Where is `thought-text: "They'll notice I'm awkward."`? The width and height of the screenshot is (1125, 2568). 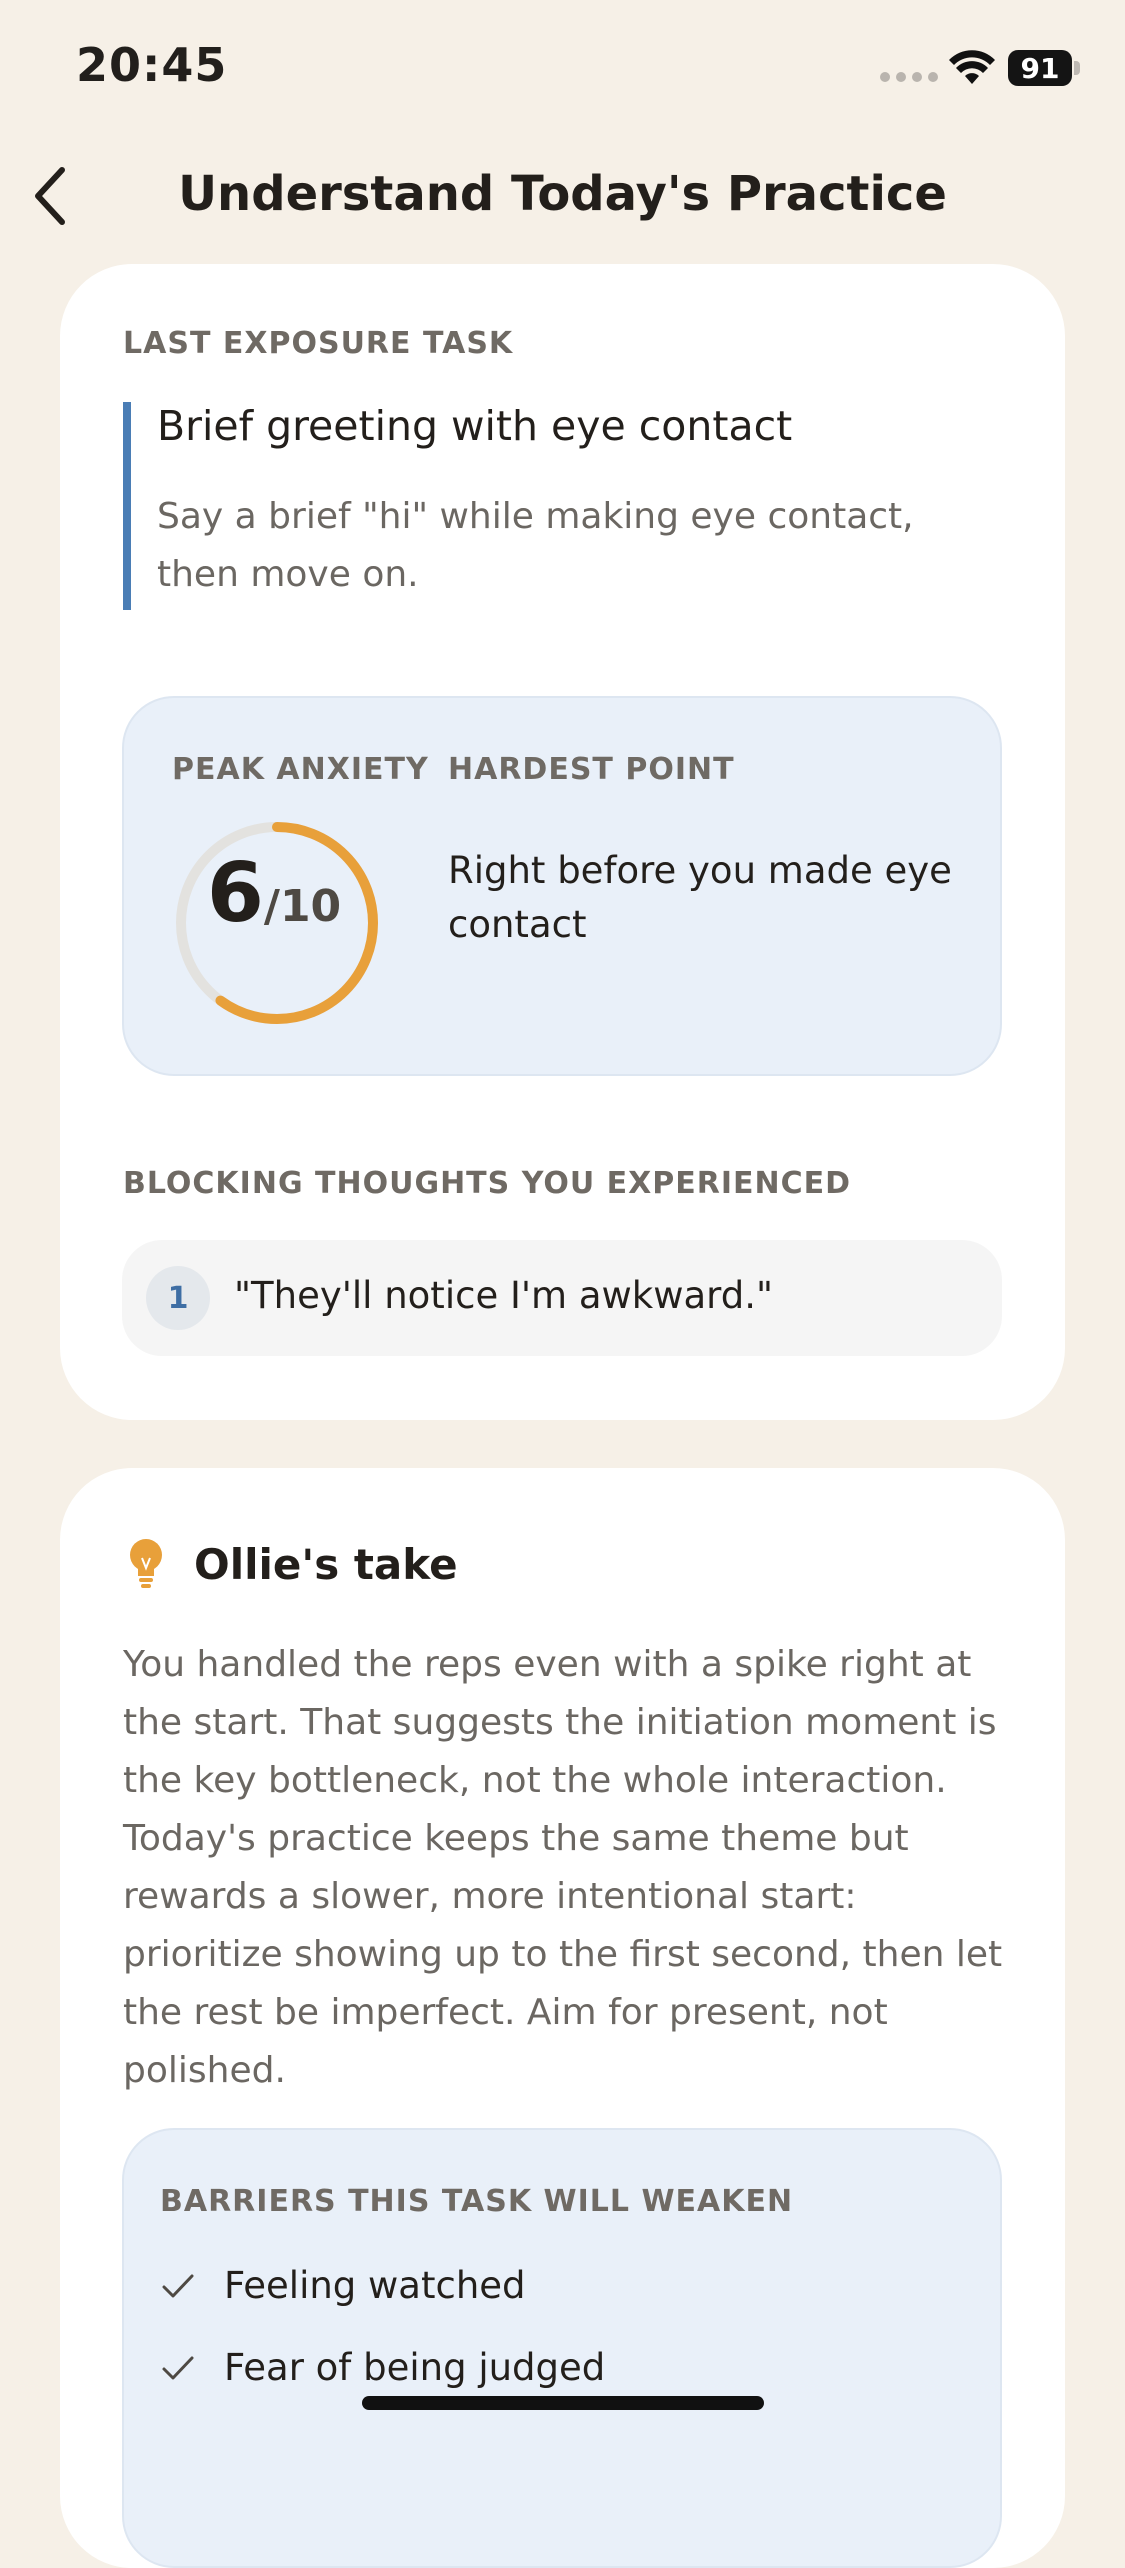 thought-text: "They'll notice I'm awkward." is located at coordinates (503, 1295).